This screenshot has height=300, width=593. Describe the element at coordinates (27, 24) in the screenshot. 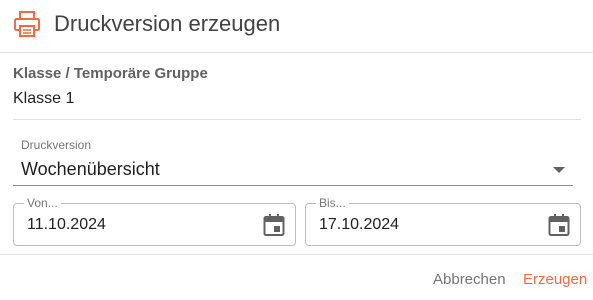

I see `printer-icon` at that location.